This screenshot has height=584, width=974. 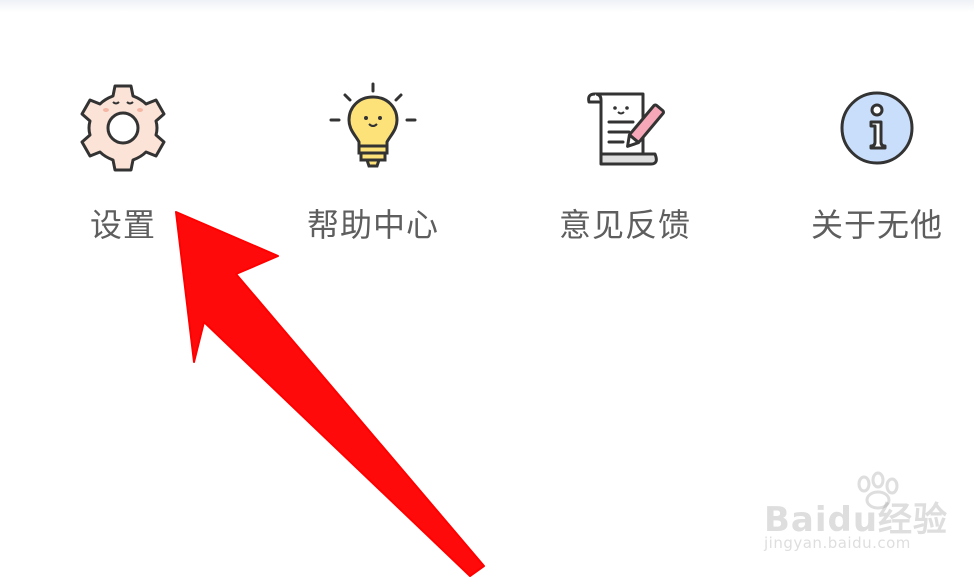 I want to click on feedback-button: 意见反馈, so click(x=625, y=160).